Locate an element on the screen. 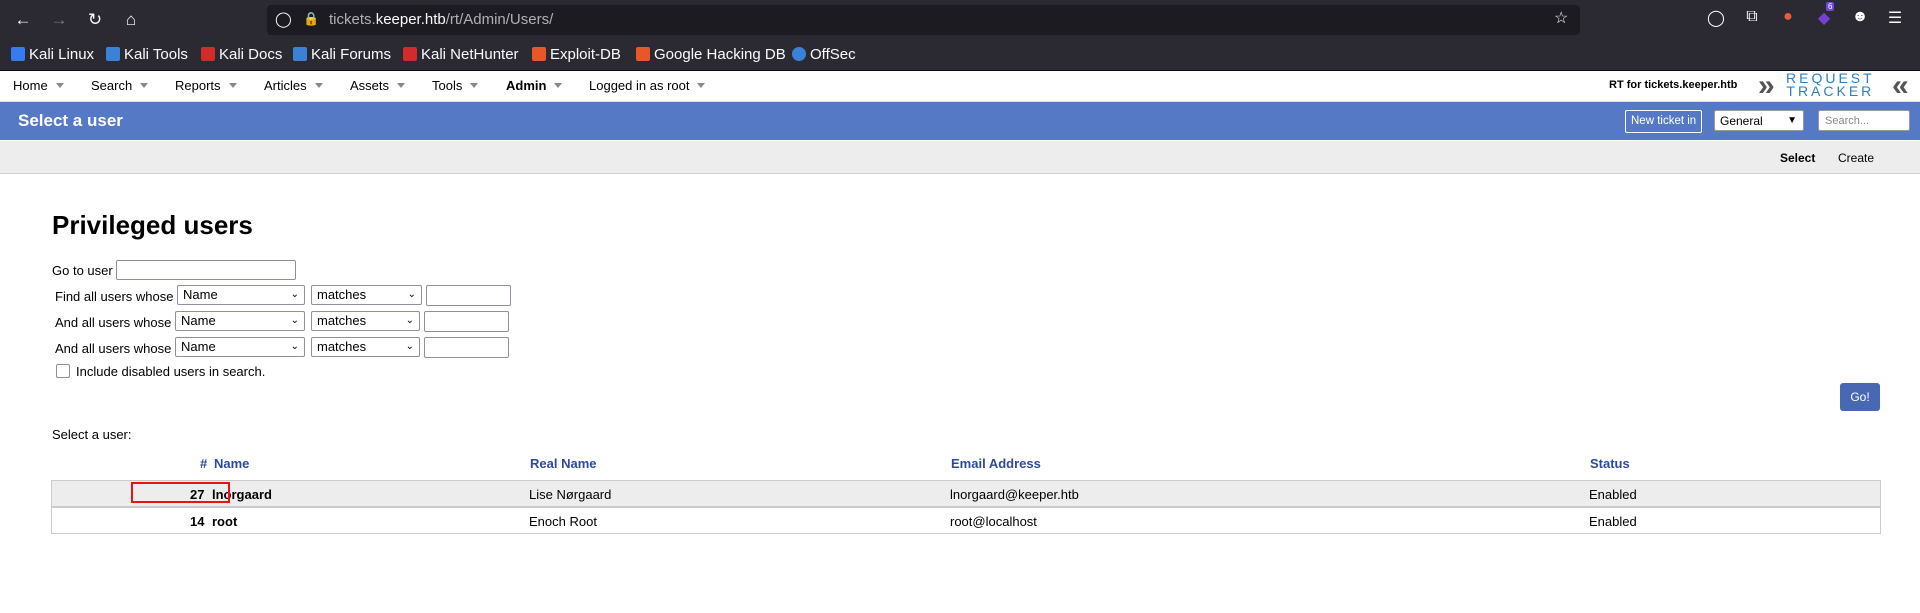 The height and width of the screenshot is (613, 1920). new-ticket-button: New ticket in is located at coordinates (1664, 121).